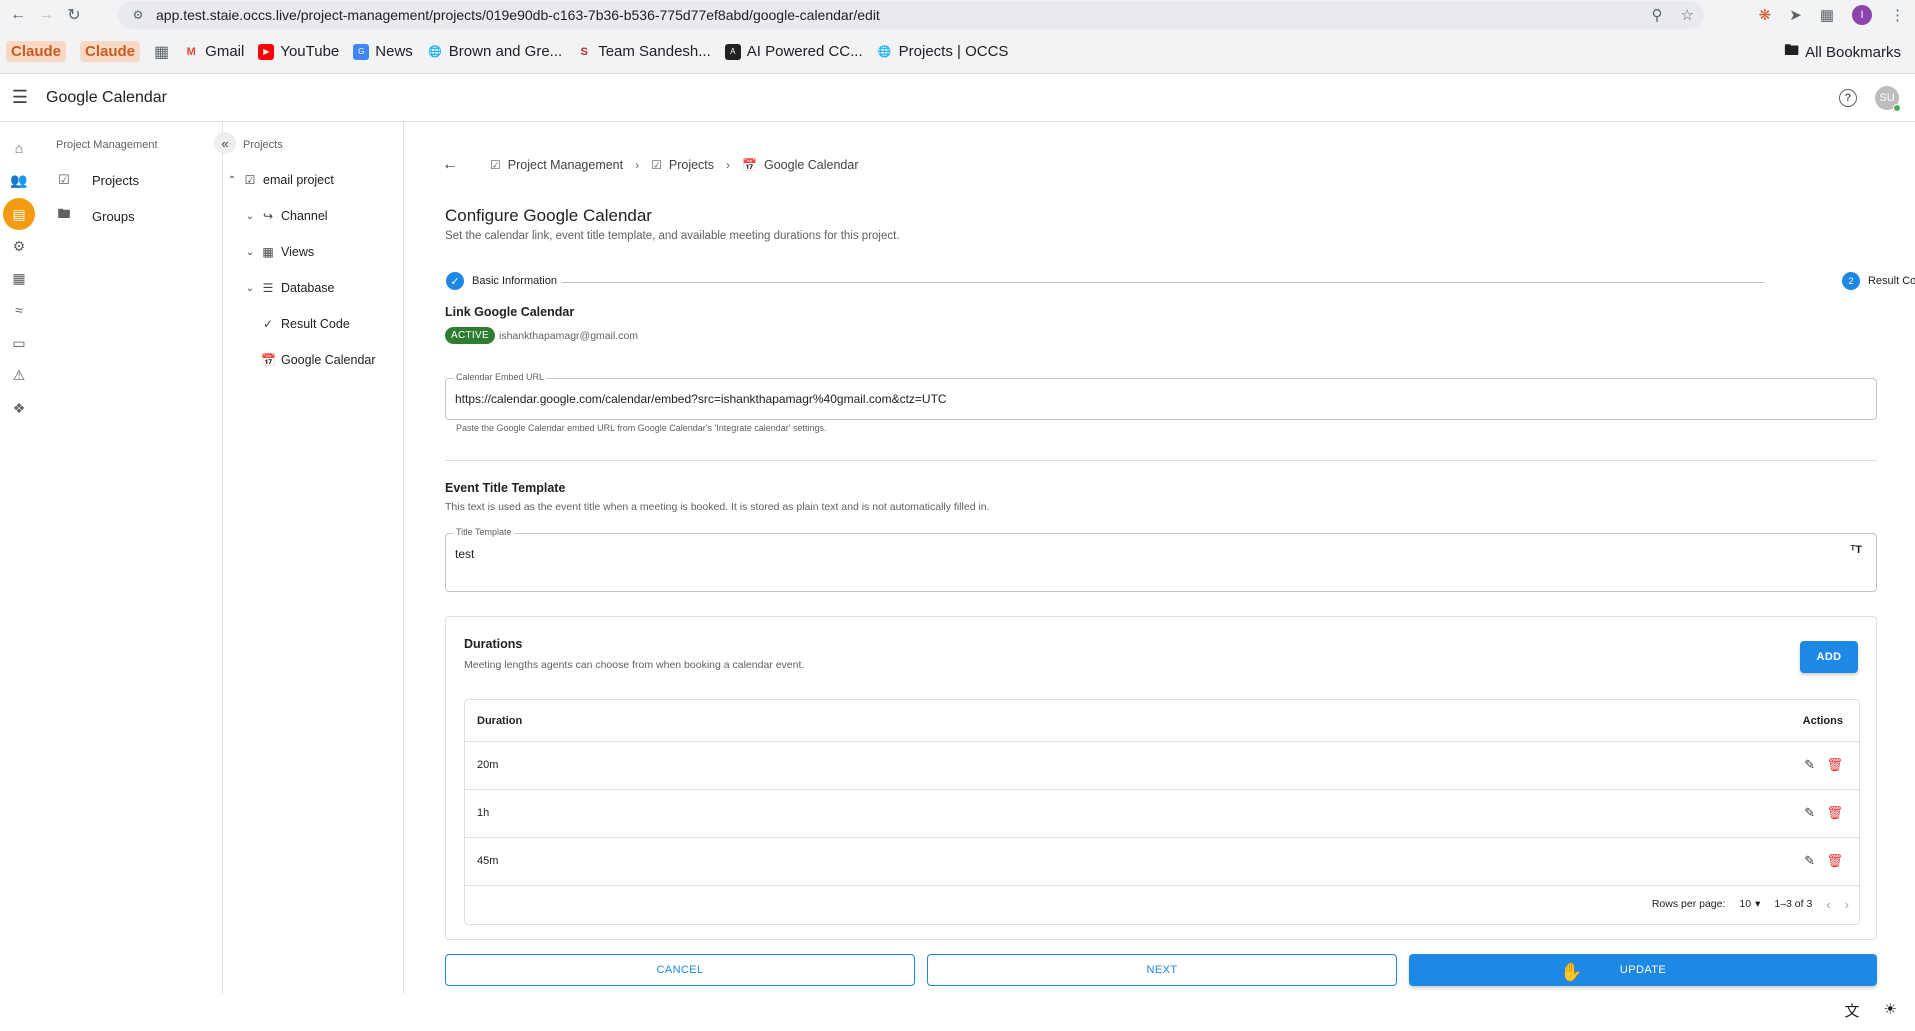 This screenshot has width=1915, height=1031. I want to click on step-number: 2, so click(1850, 281).